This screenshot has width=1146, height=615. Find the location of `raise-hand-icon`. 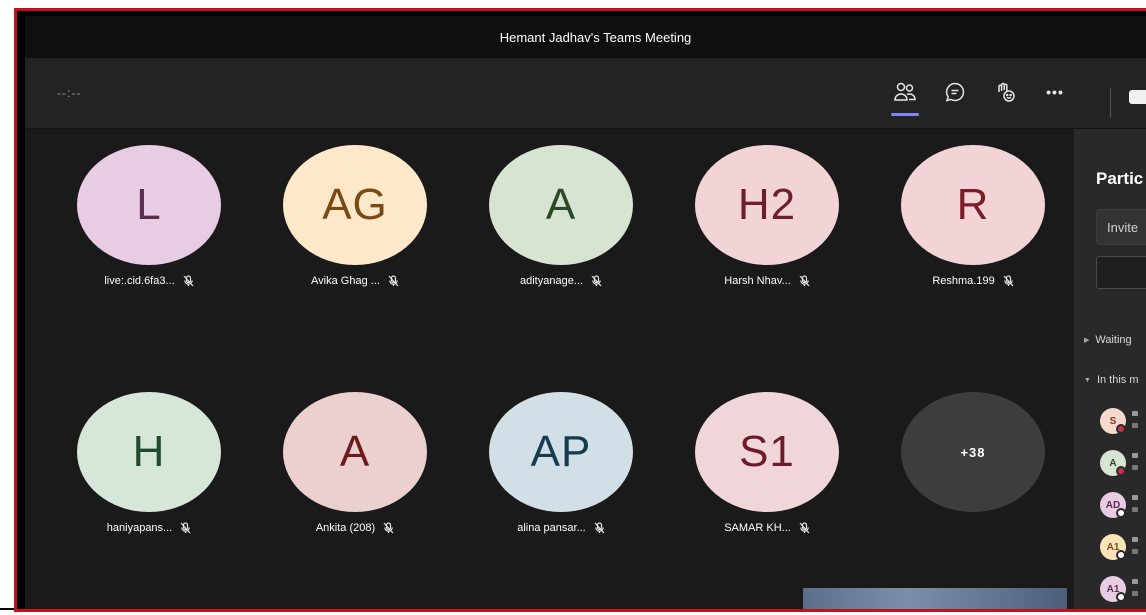

raise-hand-icon is located at coordinates (1006, 92).